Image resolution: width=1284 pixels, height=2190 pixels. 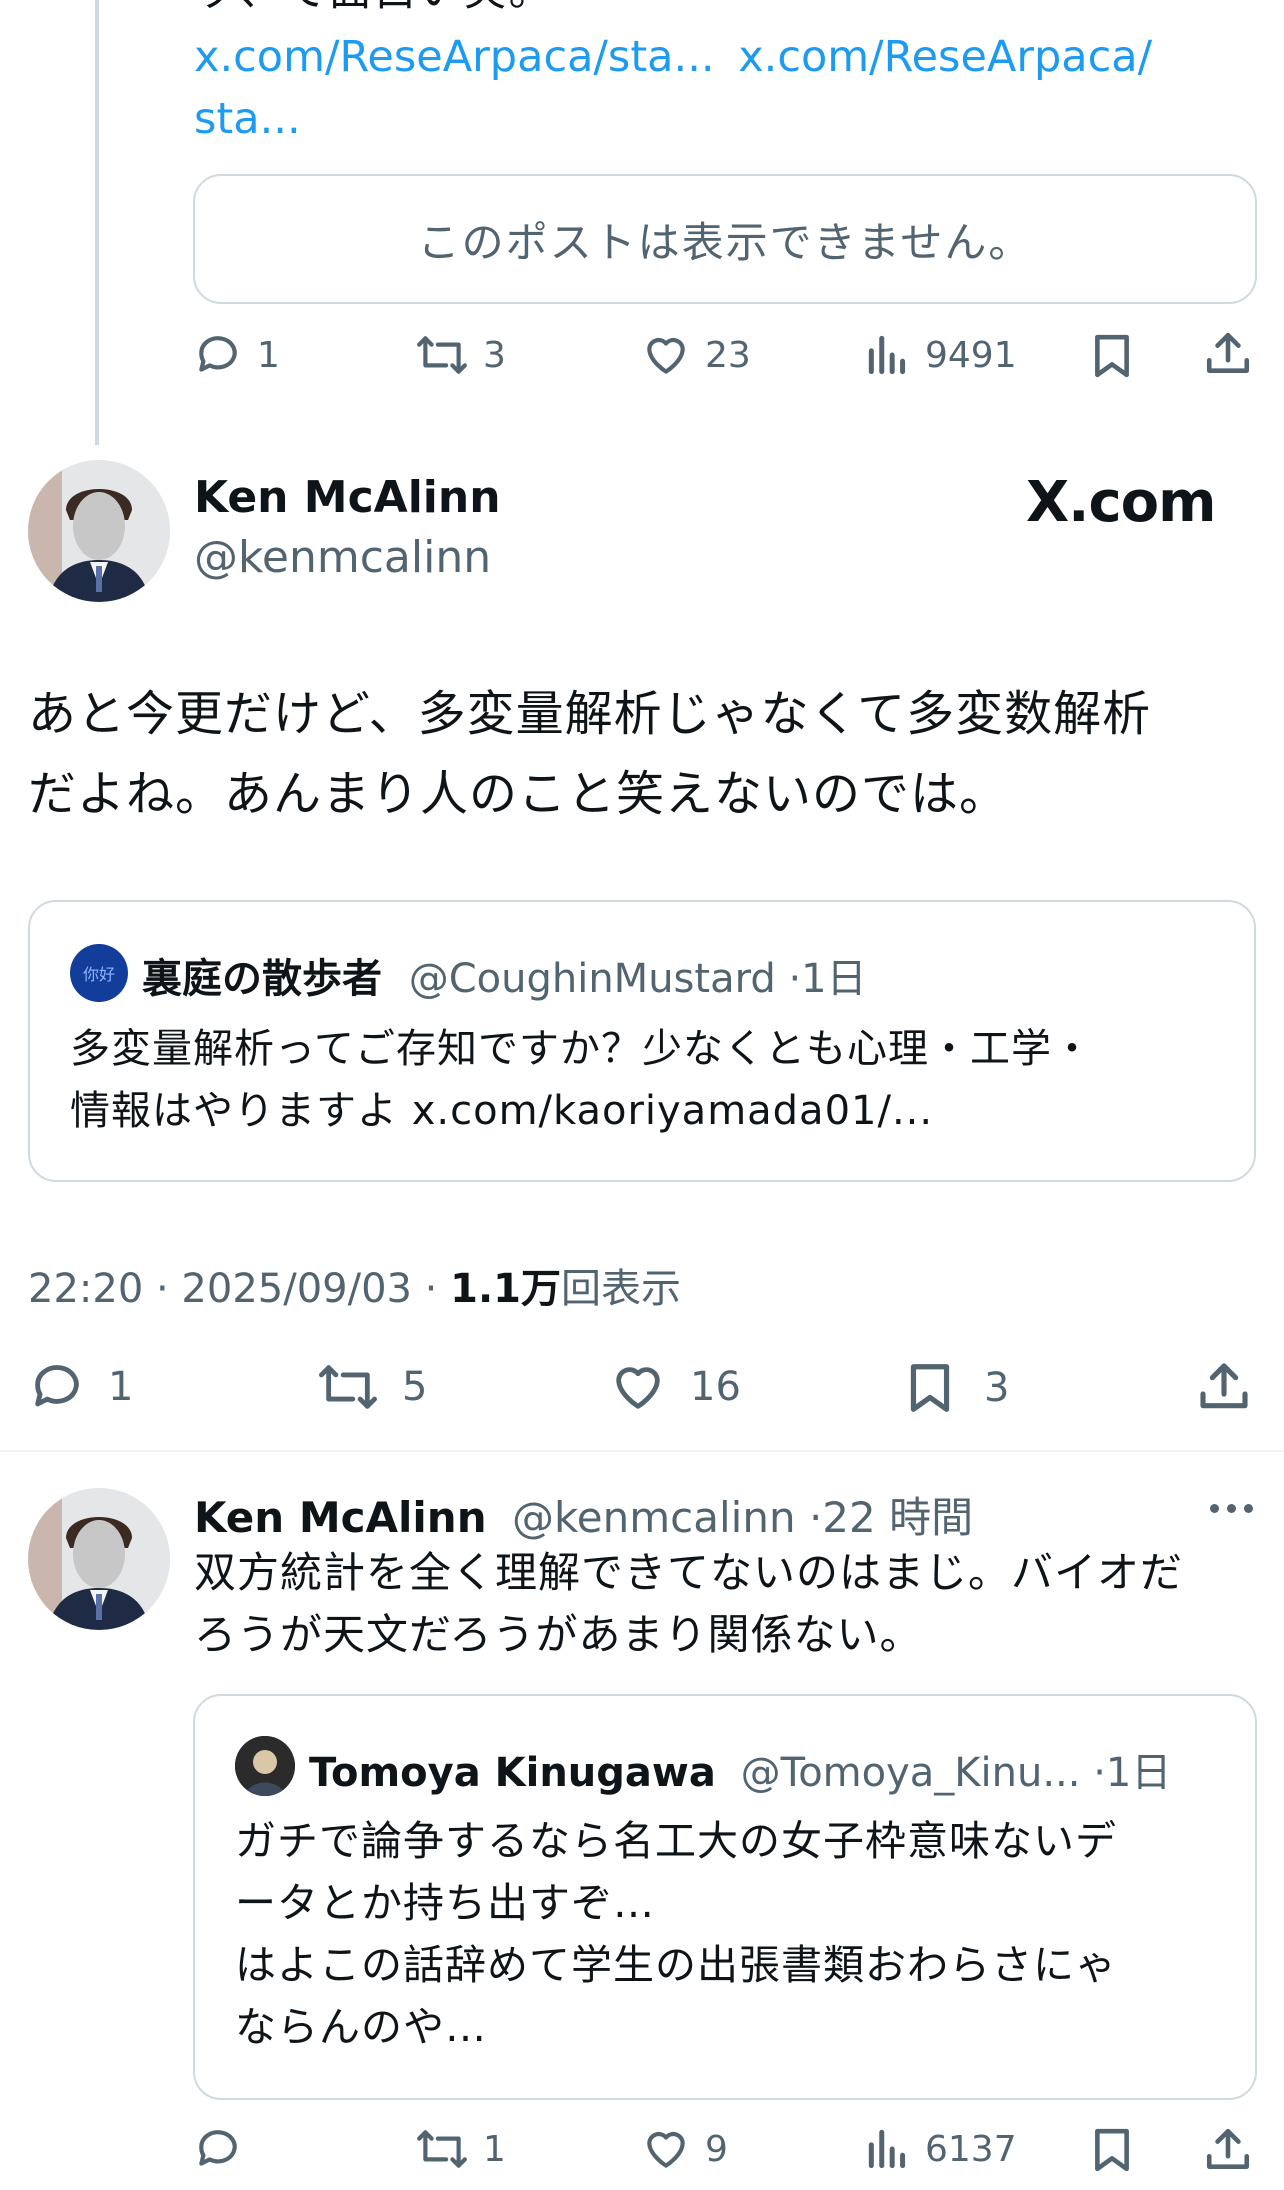 What do you see at coordinates (725, 242) in the screenshot?
I see `unavailable-post-text: このポストは表示できません。` at bounding box center [725, 242].